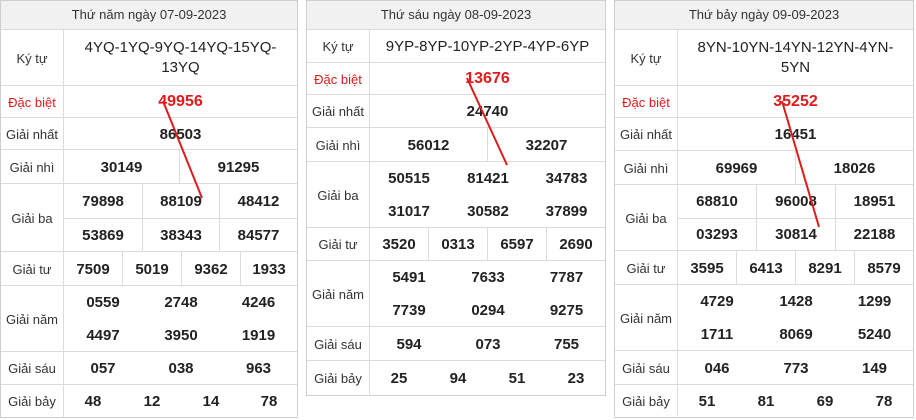  Describe the element at coordinates (269, 269) in the screenshot. I see `giai-tu-value: 1933` at that location.